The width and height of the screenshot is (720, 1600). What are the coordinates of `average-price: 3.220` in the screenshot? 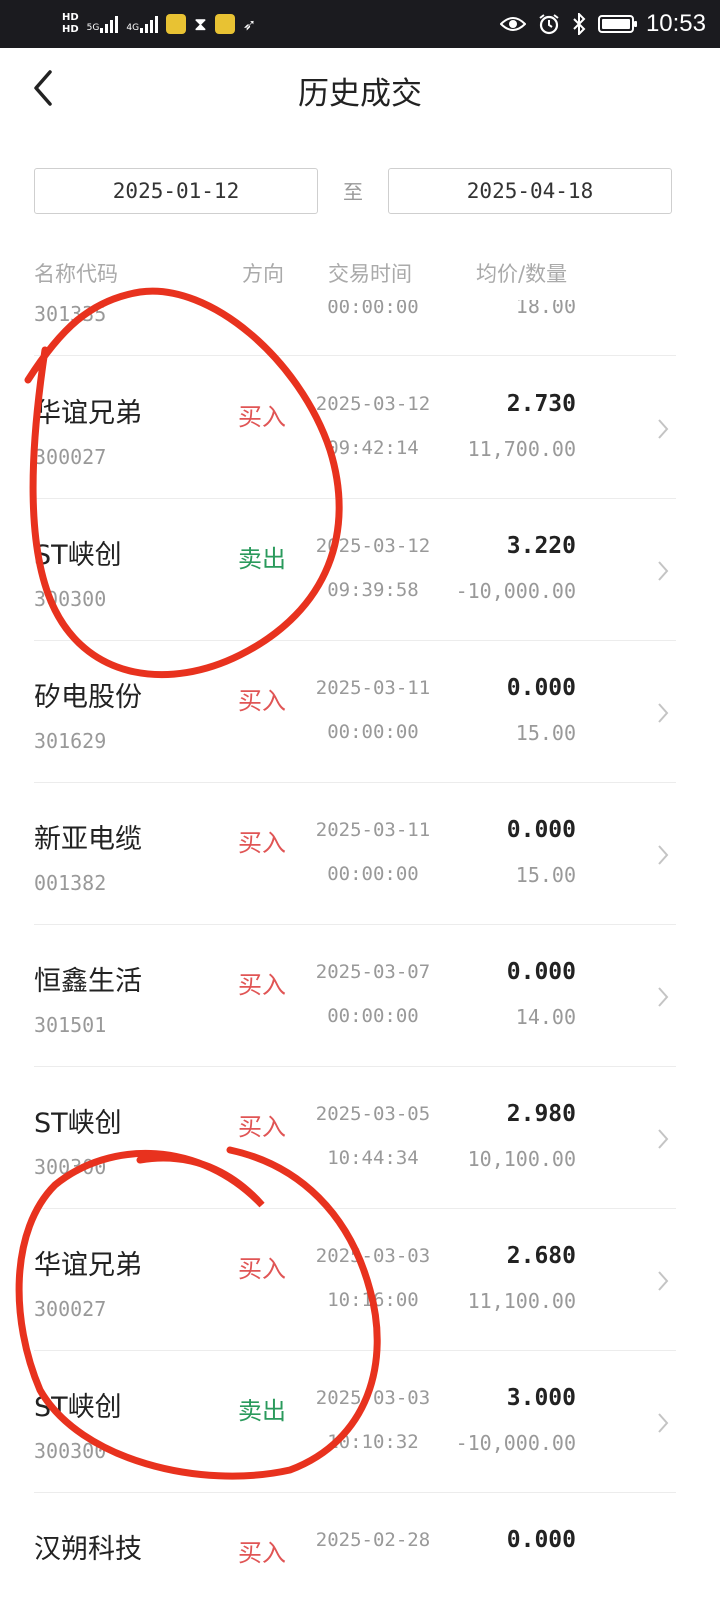 It's located at (541, 546).